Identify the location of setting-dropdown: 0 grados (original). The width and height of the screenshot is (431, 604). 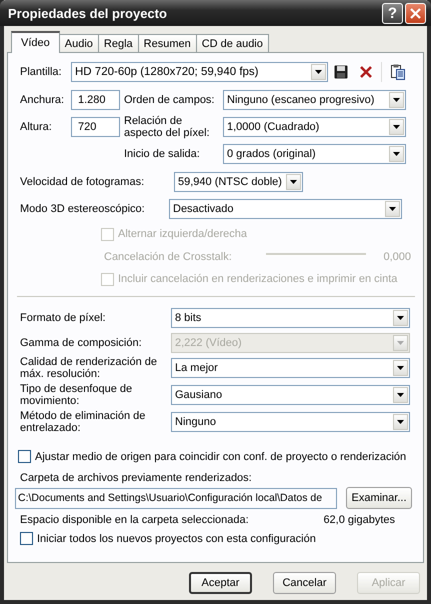
(314, 154).